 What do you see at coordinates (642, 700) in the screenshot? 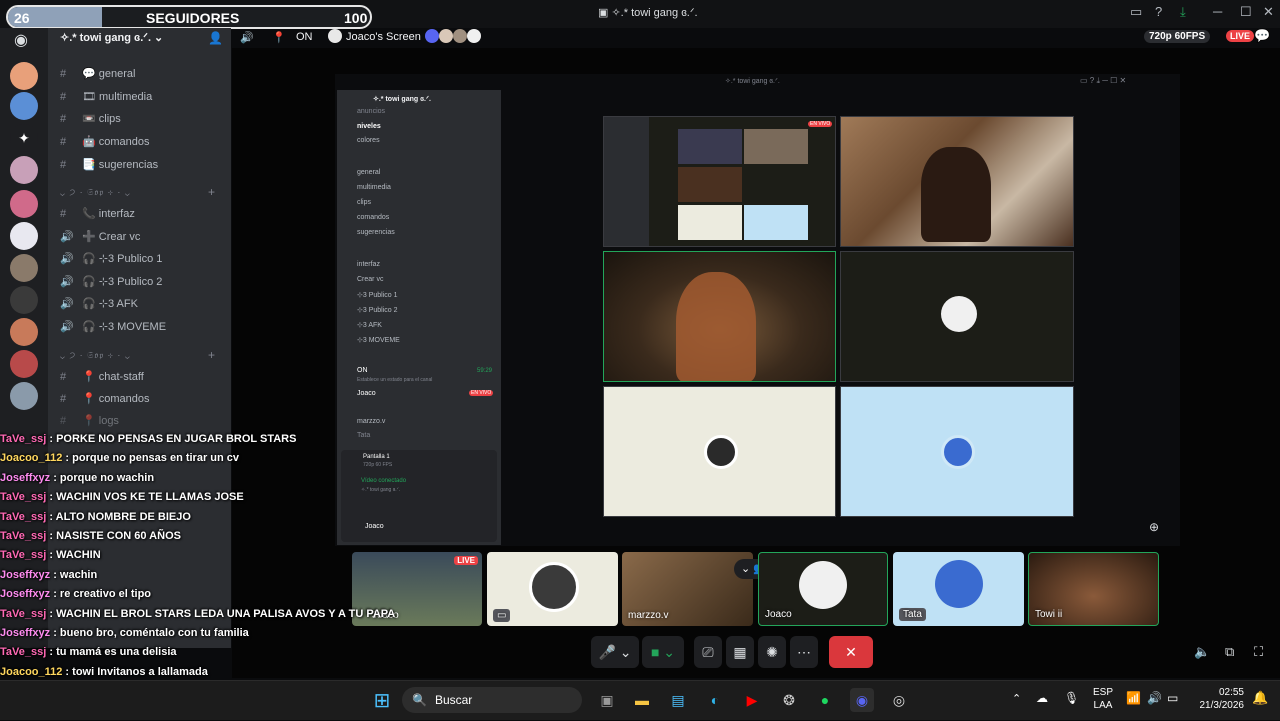
I see `file-explorer-icon: ▬` at bounding box center [642, 700].